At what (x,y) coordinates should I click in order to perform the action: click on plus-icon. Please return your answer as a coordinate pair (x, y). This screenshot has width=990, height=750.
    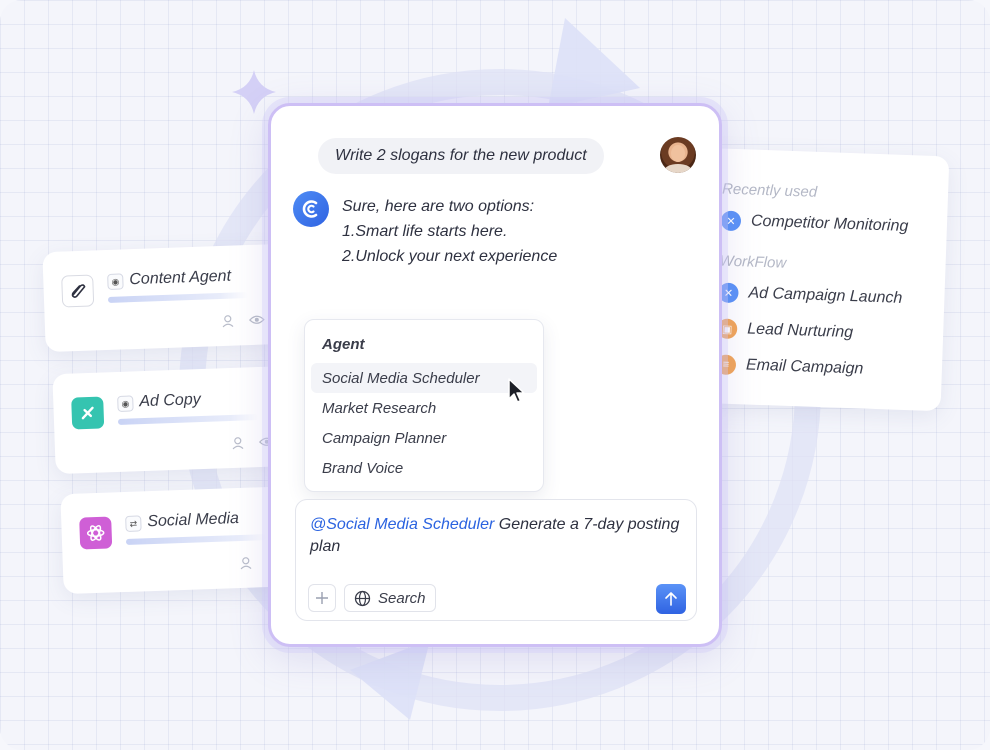
    Looking at the image, I should click on (322, 598).